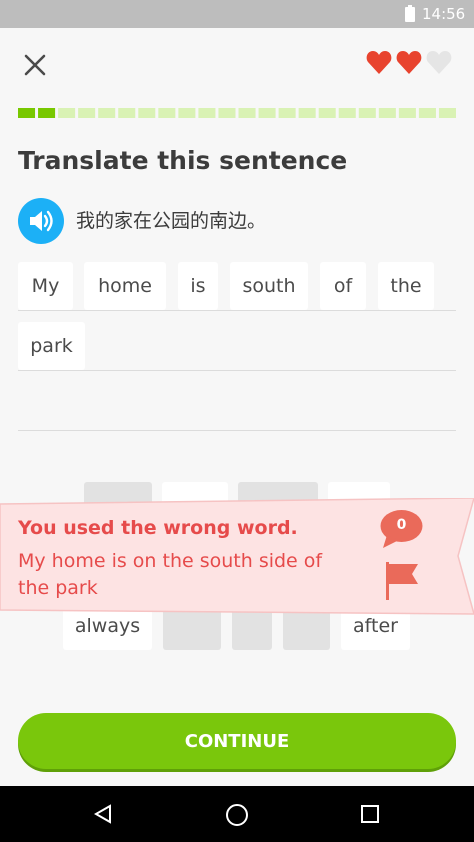 This screenshot has height=842, width=474. I want to click on answer-tile: is, so click(198, 286).